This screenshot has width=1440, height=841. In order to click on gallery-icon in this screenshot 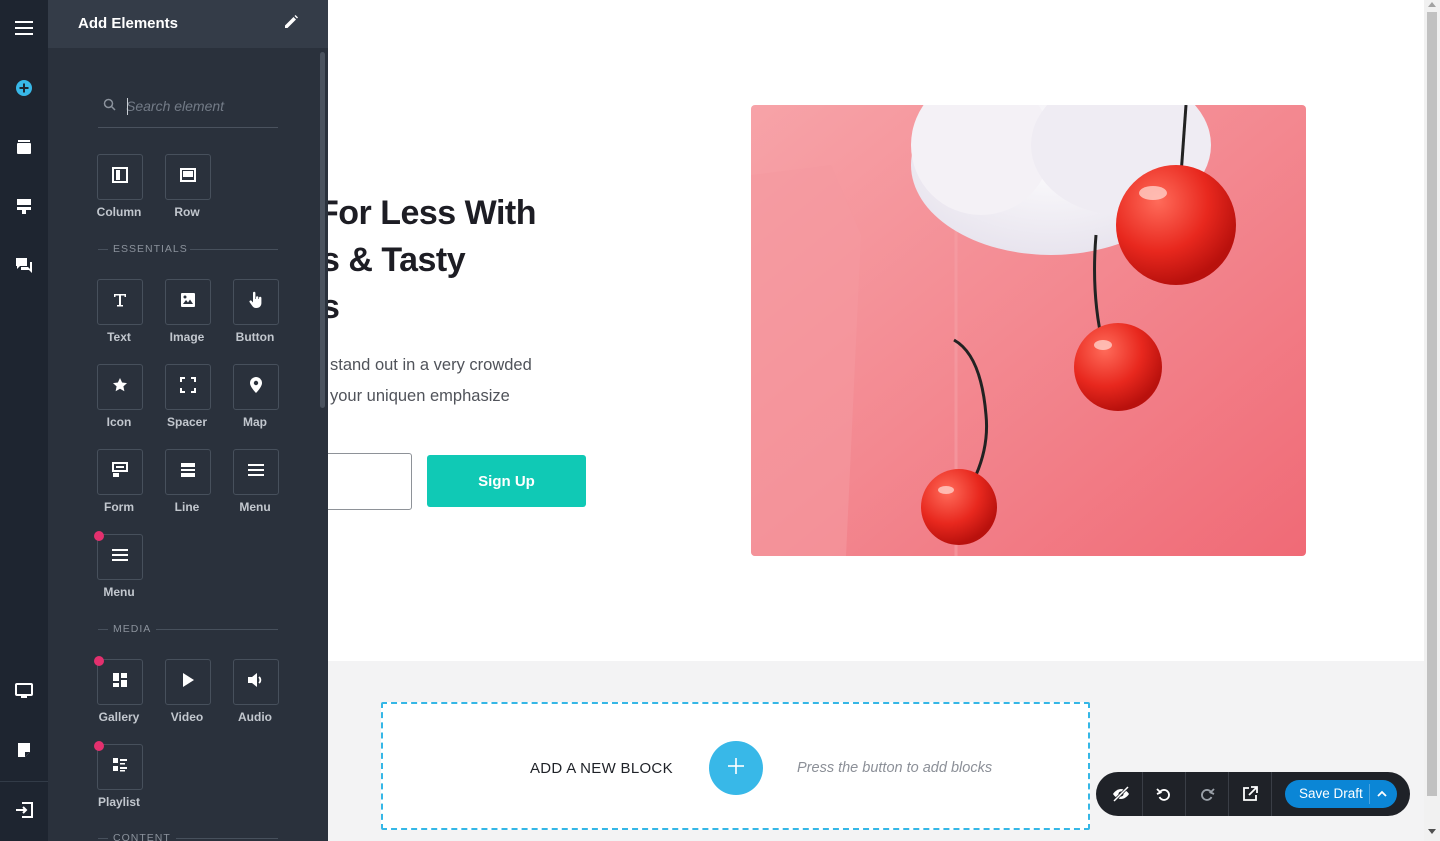, I will do `click(120, 682)`.